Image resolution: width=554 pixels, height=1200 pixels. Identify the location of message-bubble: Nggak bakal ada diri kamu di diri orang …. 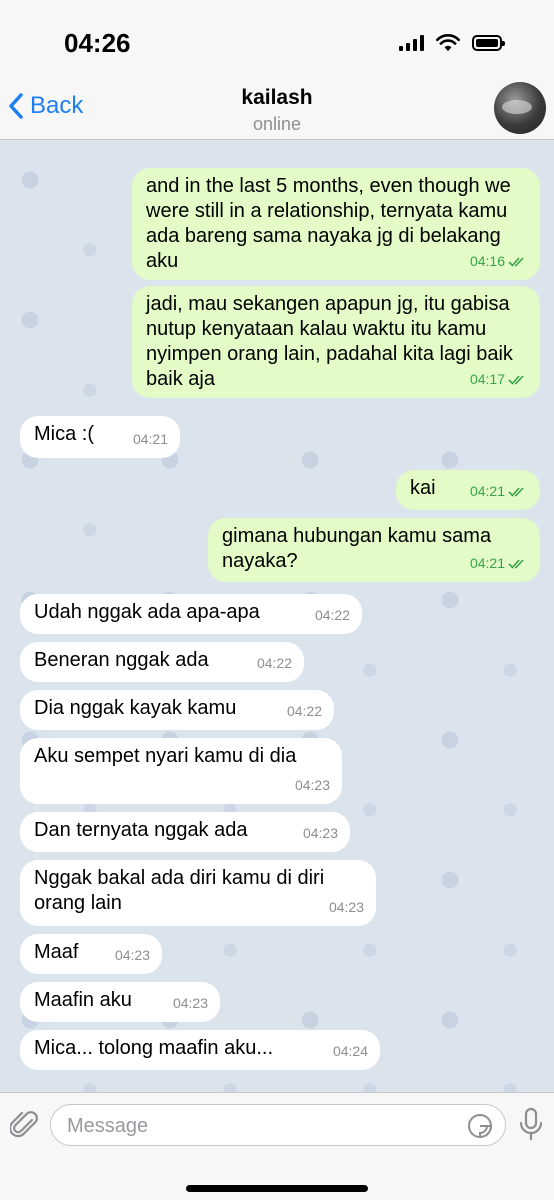
(198, 893).